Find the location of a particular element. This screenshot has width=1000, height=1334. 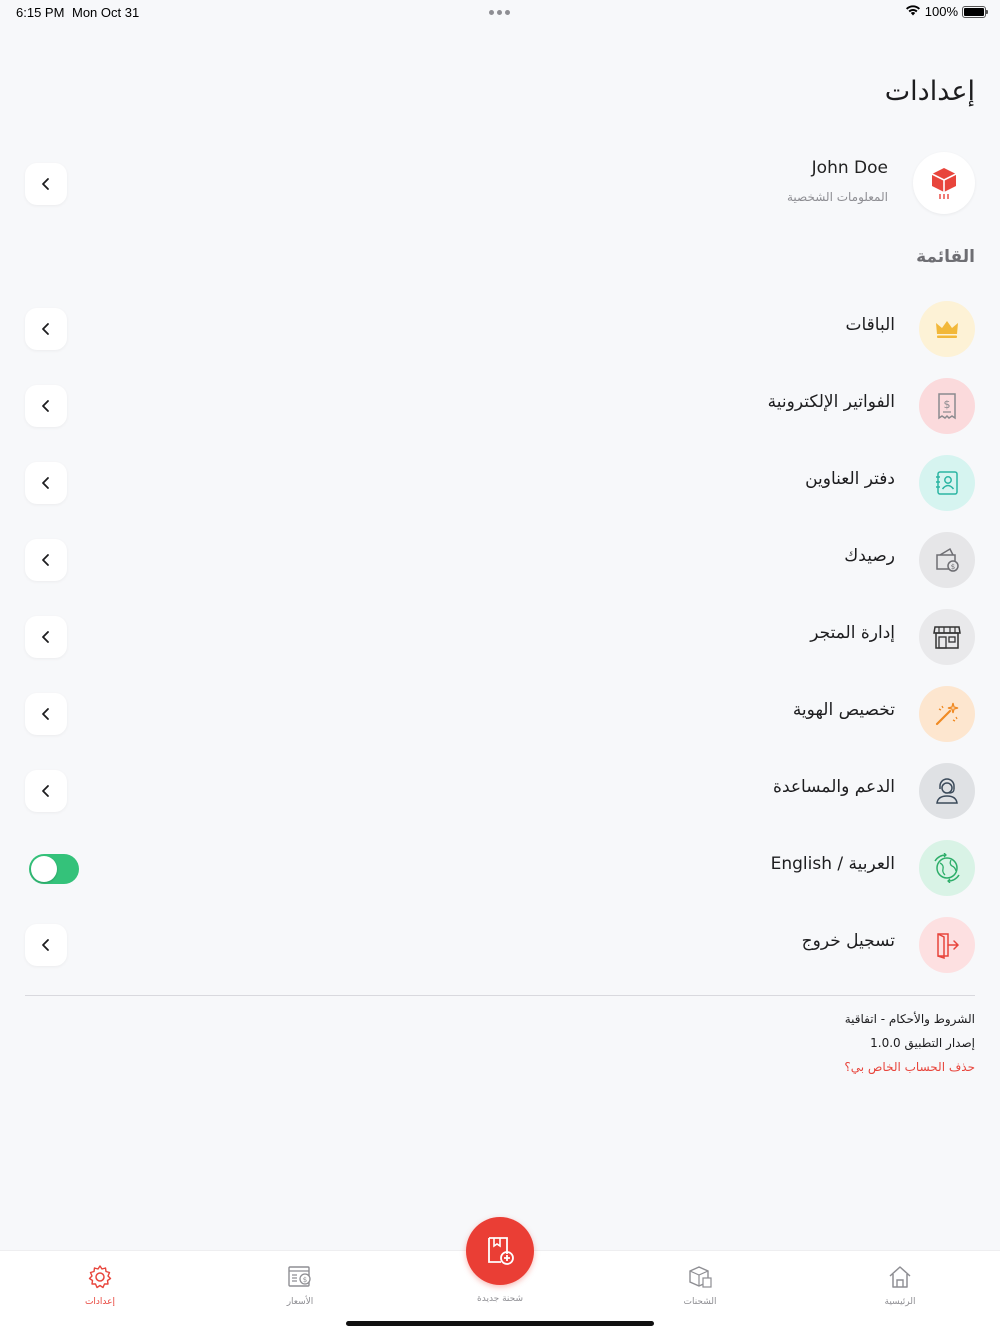

cube-logo-icon is located at coordinates (944, 183).